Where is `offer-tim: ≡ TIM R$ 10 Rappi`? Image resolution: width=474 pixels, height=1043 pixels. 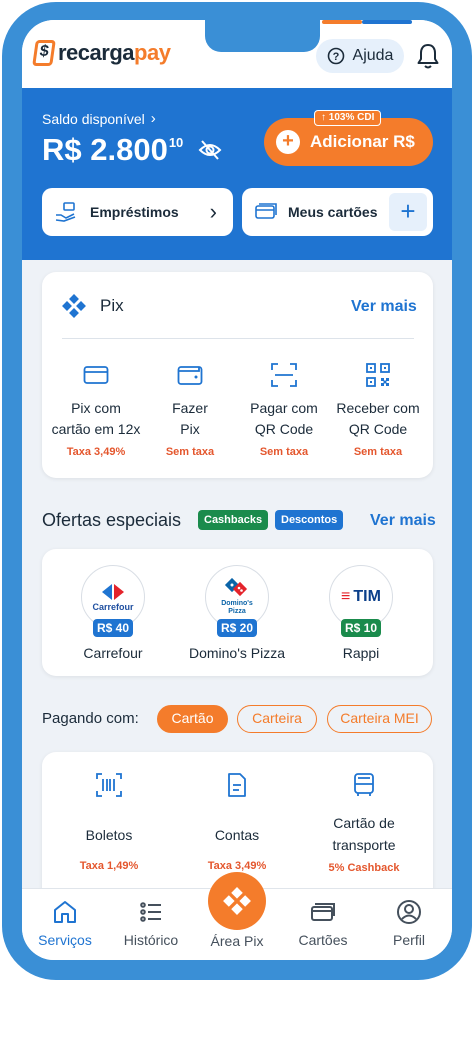 offer-tim: ≡ TIM R$ 10 Rappi is located at coordinates (361, 613).